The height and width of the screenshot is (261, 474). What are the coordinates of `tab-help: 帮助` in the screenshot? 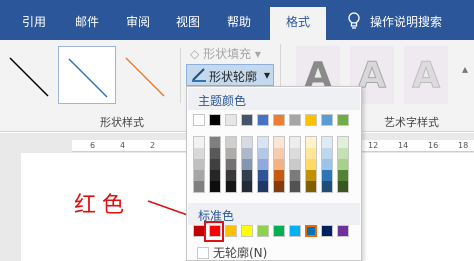 It's located at (239, 21).